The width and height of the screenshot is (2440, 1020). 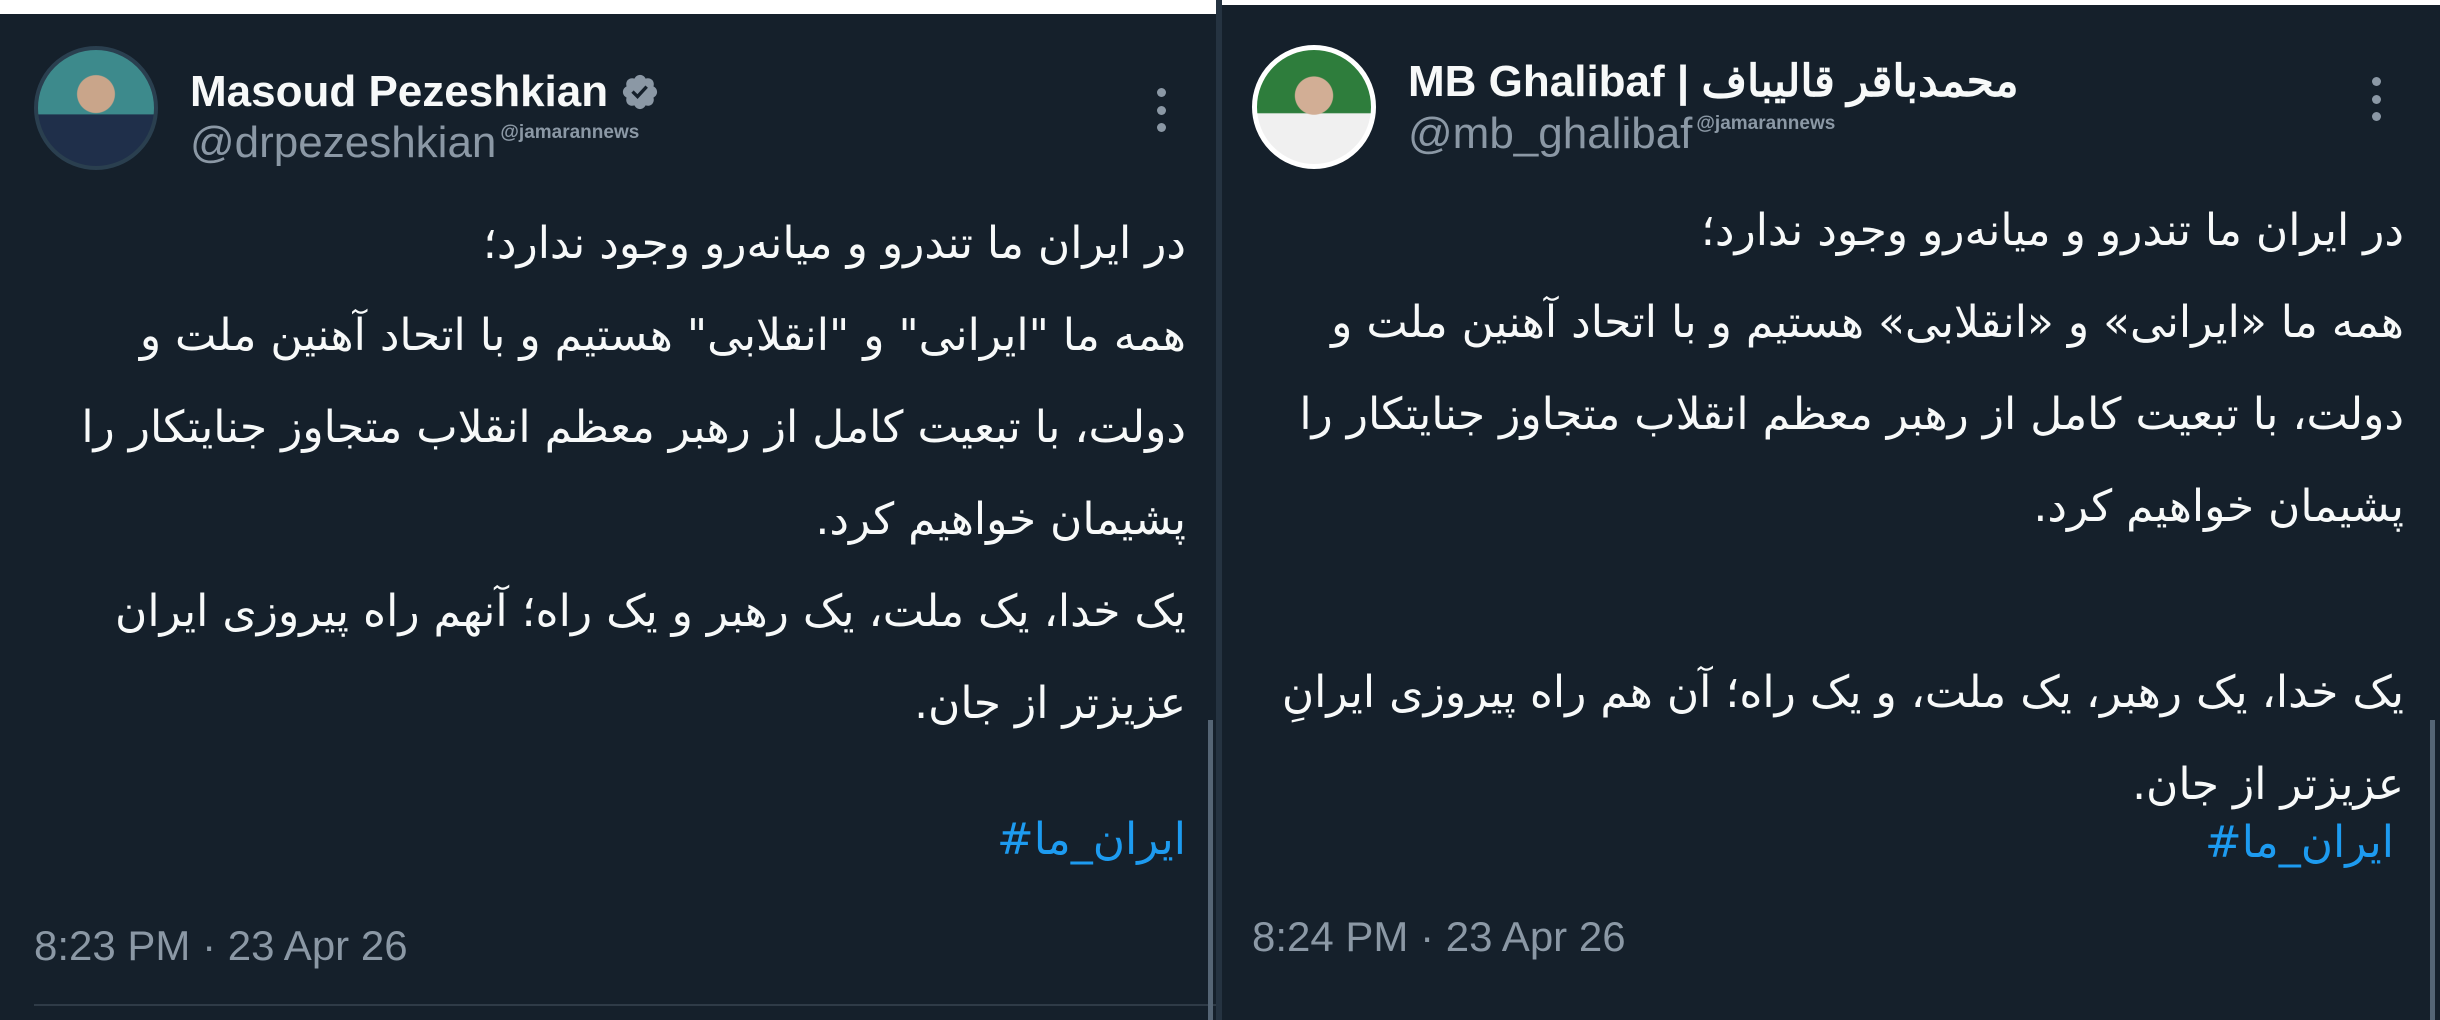 What do you see at coordinates (399, 92) in the screenshot?
I see `display-name: Masoud Pezeshkian` at bounding box center [399, 92].